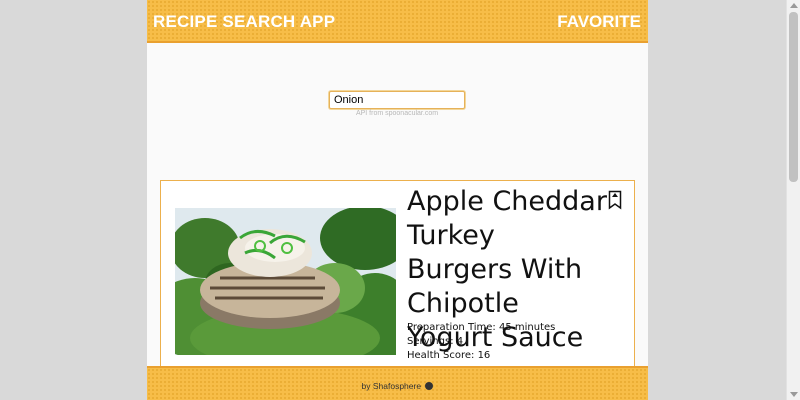 This screenshot has height=400, width=800. What do you see at coordinates (285, 281) in the screenshot?
I see `recipe-image` at bounding box center [285, 281].